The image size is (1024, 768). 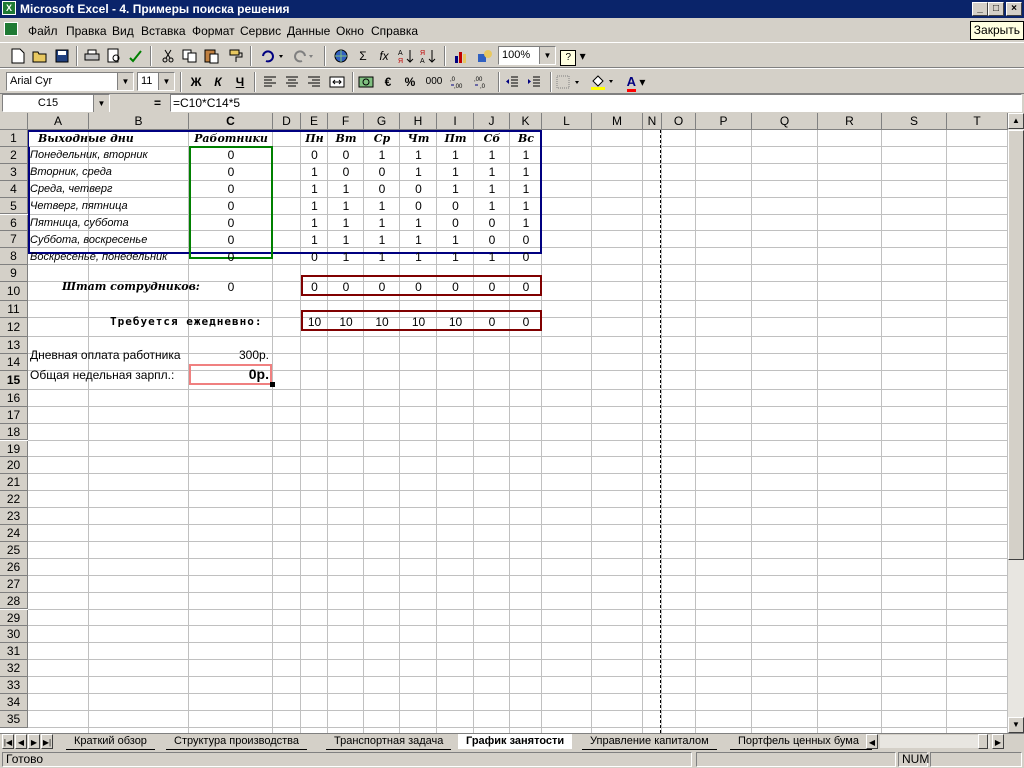 What do you see at coordinates (14, 483) in the screenshot?
I see `row-header-21: 21` at bounding box center [14, 483].